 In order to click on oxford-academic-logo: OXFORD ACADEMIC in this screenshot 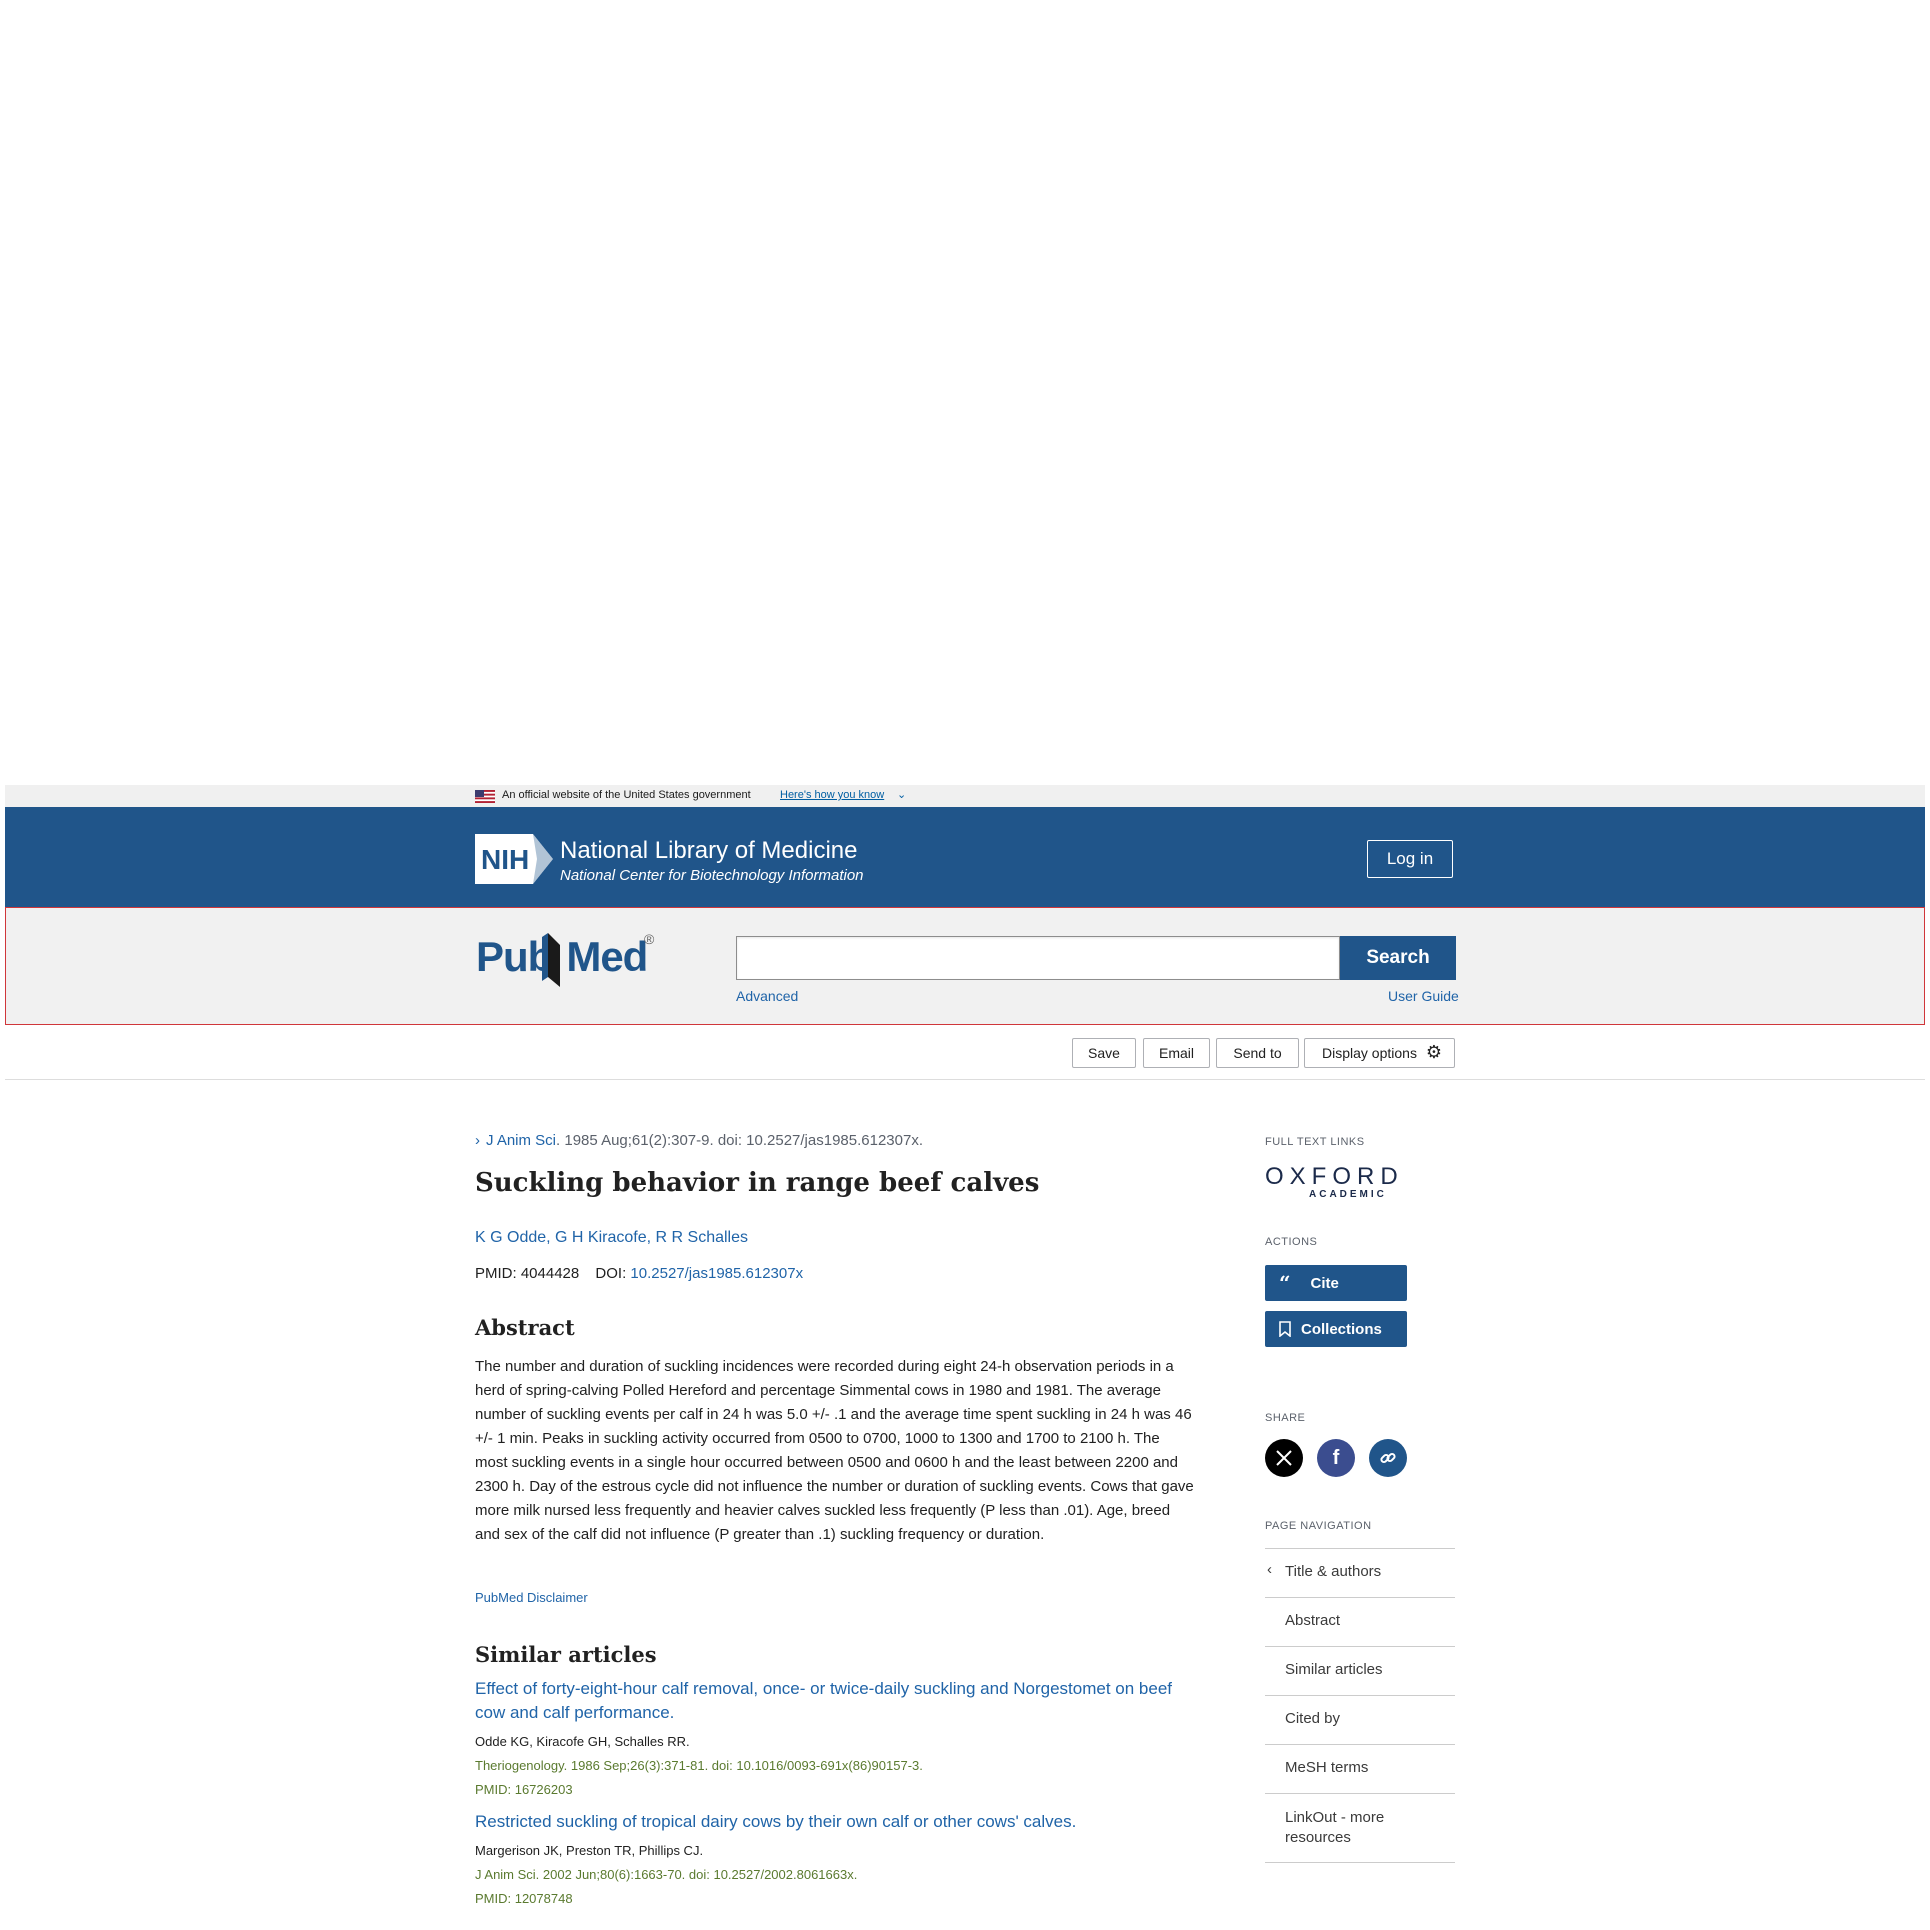, I will do `click(1334, 1181)`.